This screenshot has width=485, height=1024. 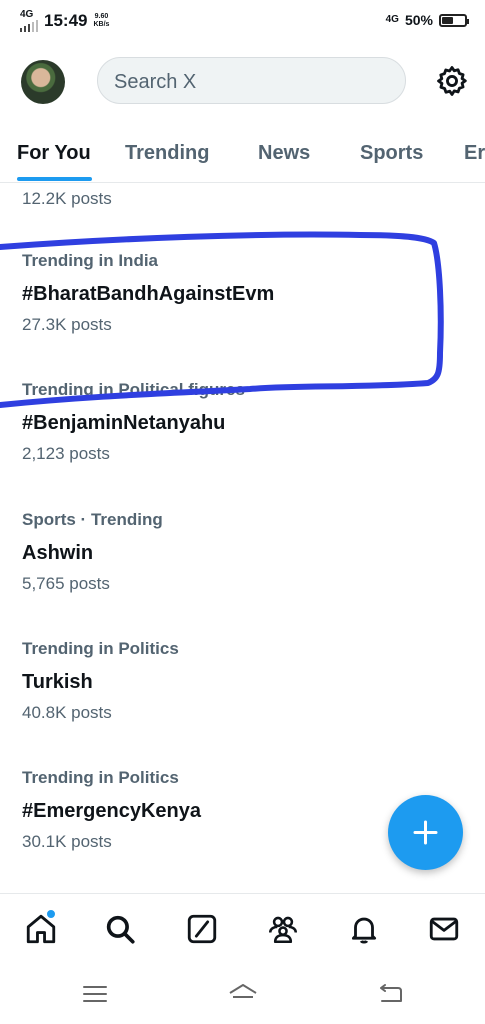 I want to click on grok-icon, so click(x=202, y=929).